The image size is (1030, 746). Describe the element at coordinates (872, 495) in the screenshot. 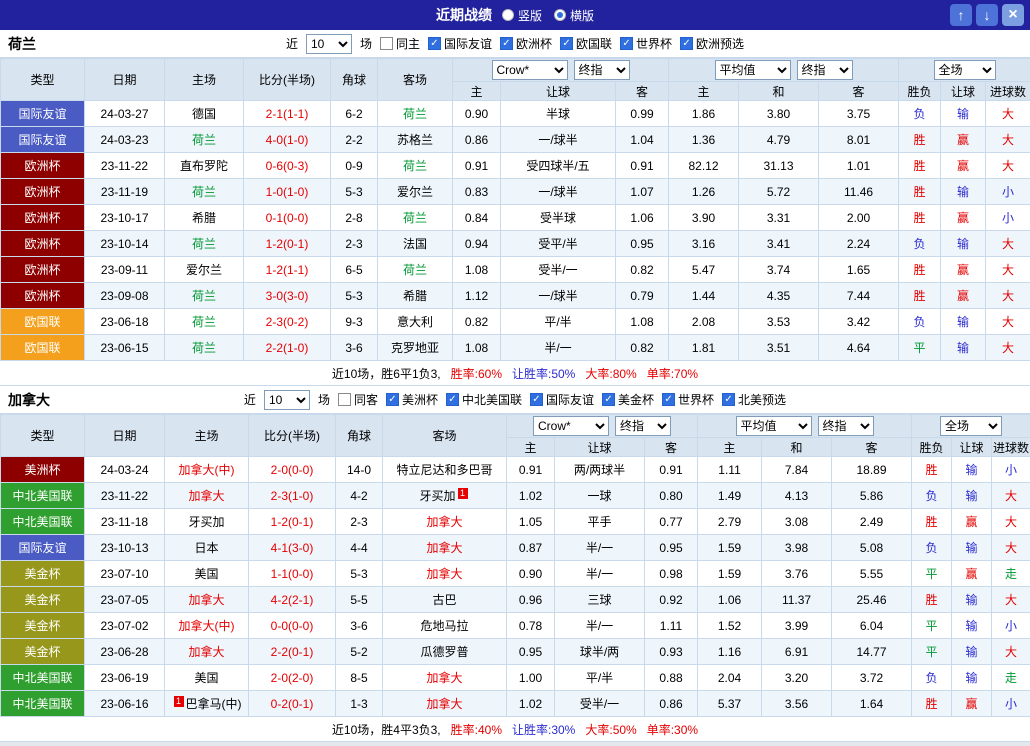

I see `avg-away: 5.86` at that location.